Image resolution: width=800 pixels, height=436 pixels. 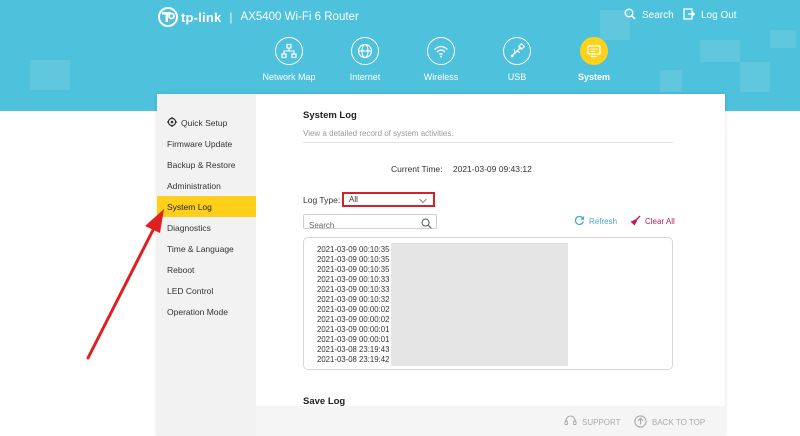 What do you see at coordinates (492, 169) in the screenshot?
I see `current-time-value: 2021-03-09 09:43:12` at bounding box center [492, 169].